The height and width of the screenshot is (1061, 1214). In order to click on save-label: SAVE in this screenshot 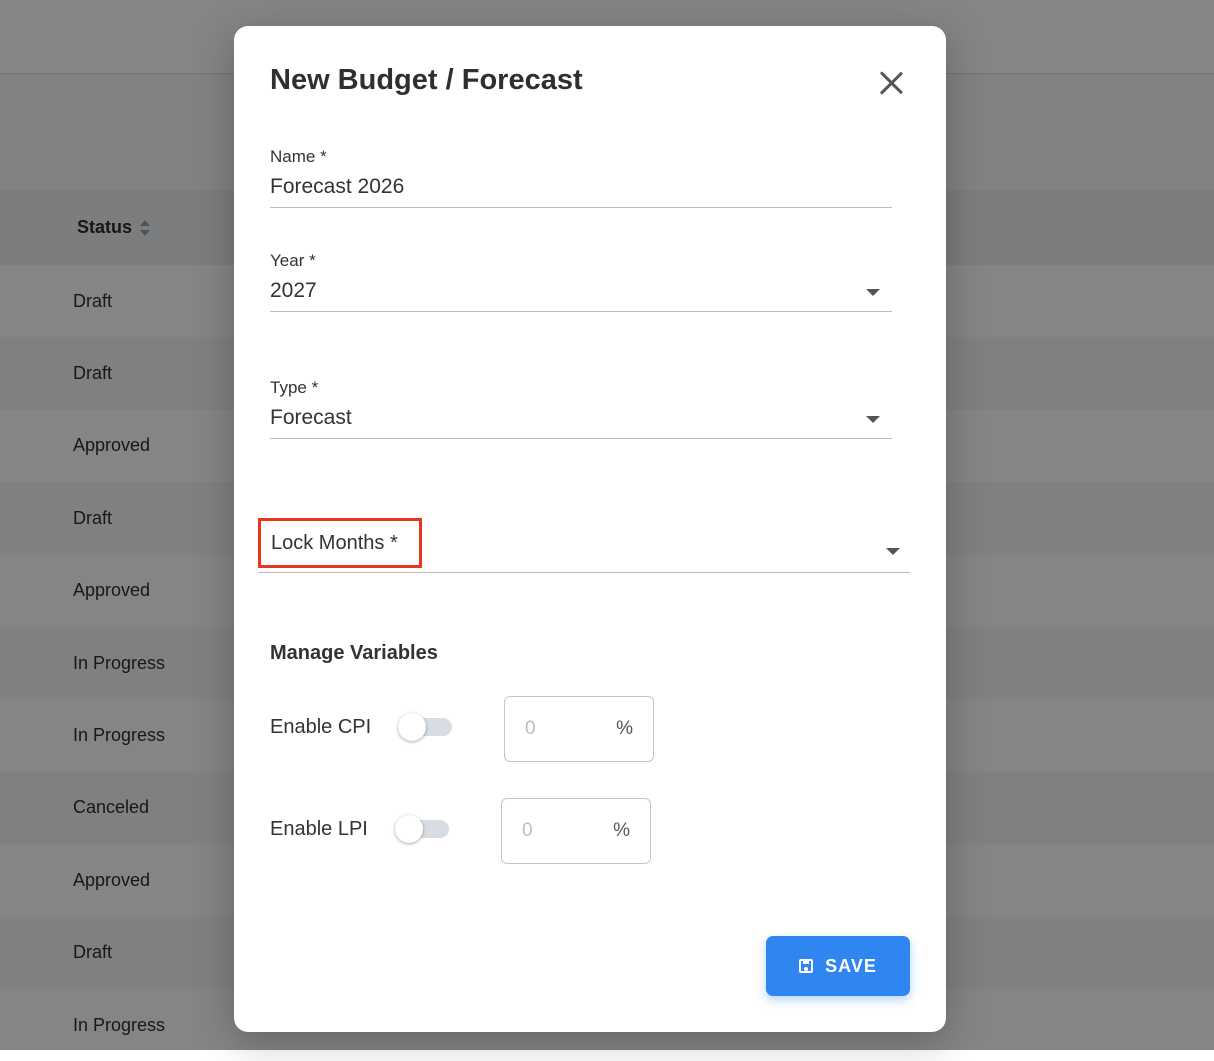, I will do `click(851, 965)`.